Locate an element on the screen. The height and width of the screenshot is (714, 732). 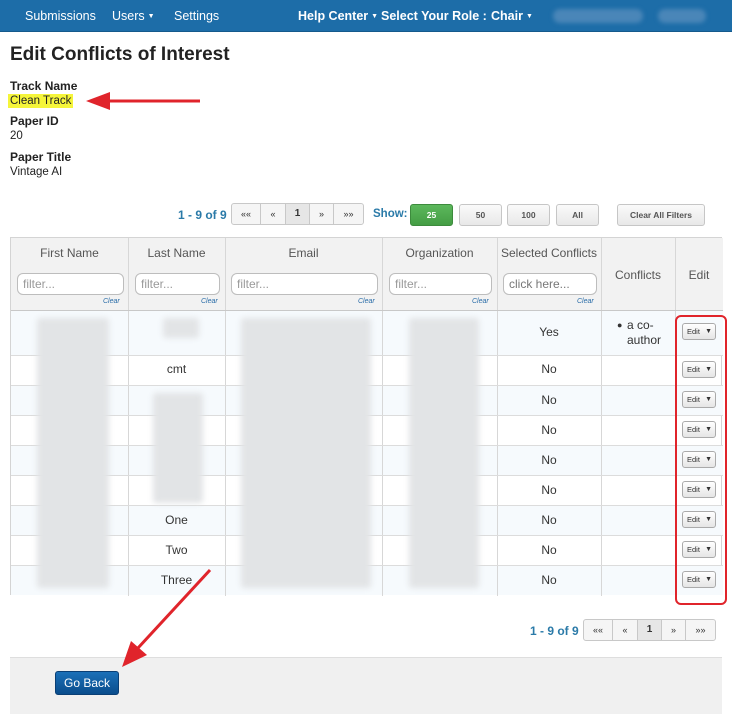
last-name-cell: cmt is located at coordinates (176, 369).